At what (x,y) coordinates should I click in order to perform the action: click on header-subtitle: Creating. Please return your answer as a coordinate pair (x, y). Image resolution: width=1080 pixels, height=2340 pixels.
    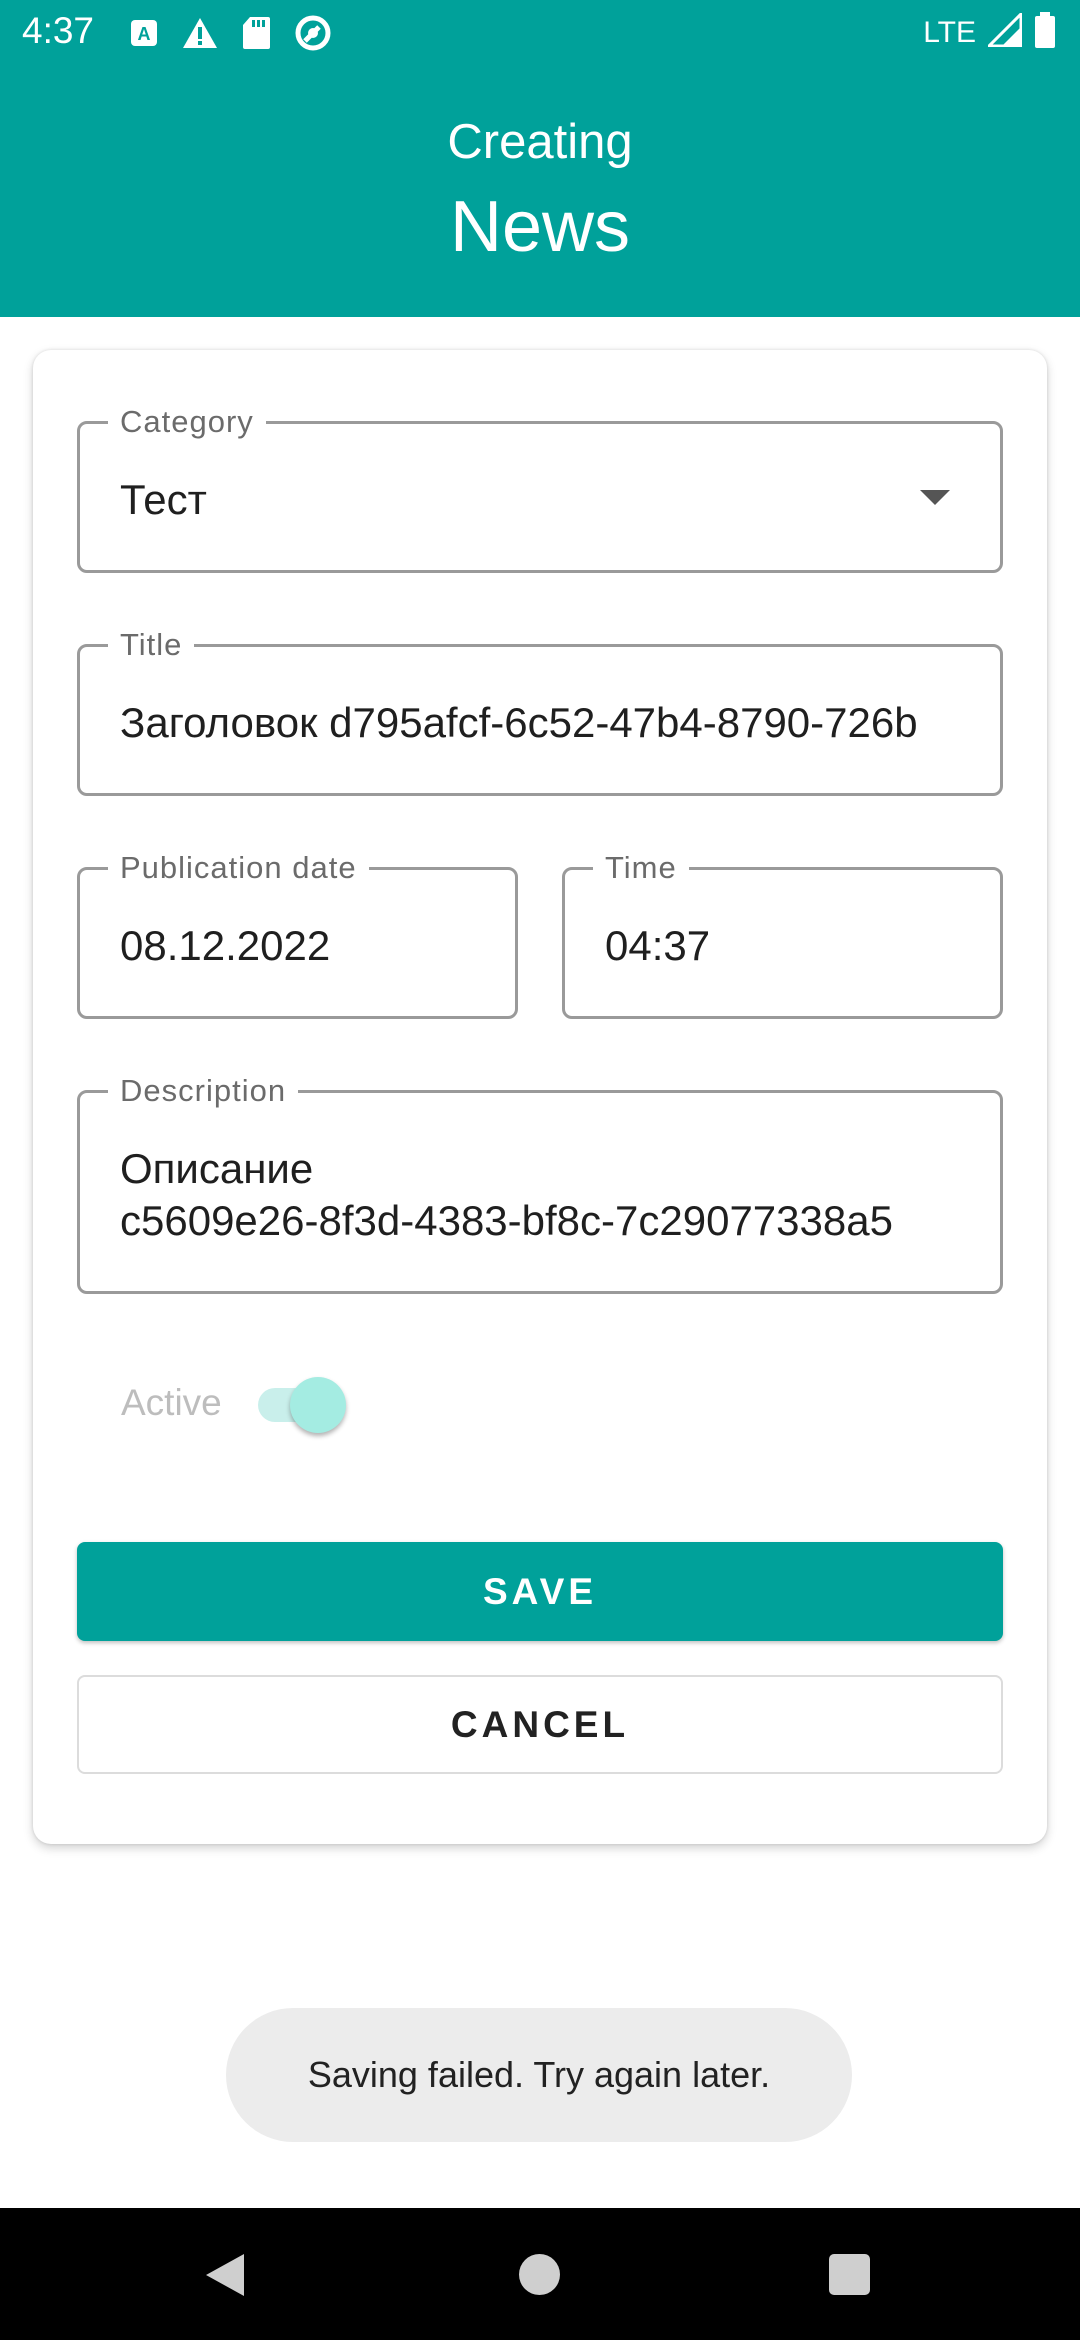
    Looking at the image, I should click on (540, 142).